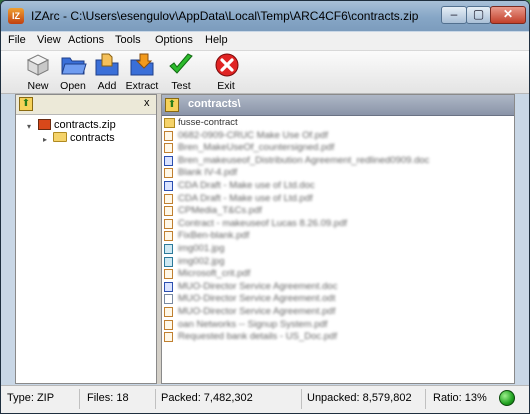 Image resolution: width=530 pixels, height=414 pixels. I want to click on extract-button: Extract, so click(142, 72).